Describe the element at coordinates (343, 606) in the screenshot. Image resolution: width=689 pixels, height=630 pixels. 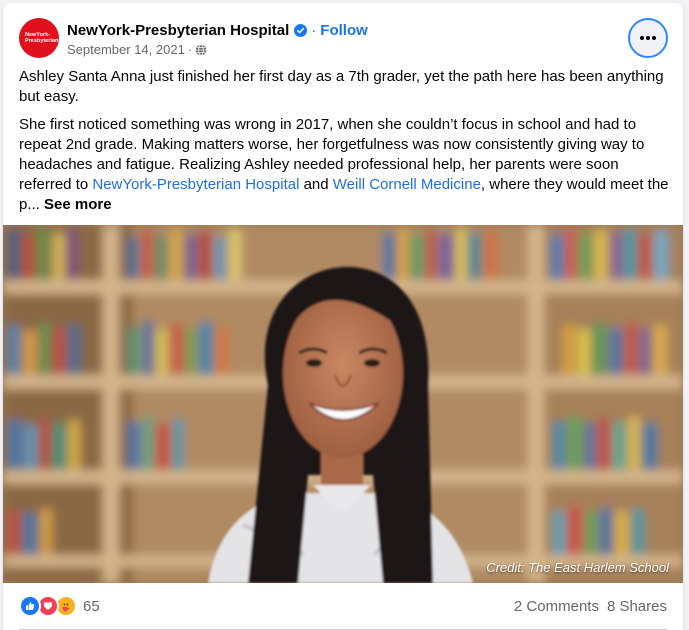
I see `post-footer: 65 2 Comments 8 Shares` at that location.